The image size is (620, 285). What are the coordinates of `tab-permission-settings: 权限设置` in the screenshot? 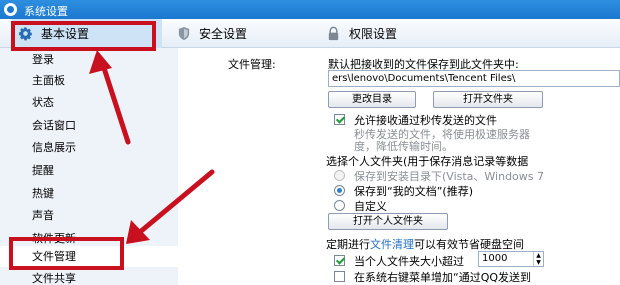 It's located at (361, 33).